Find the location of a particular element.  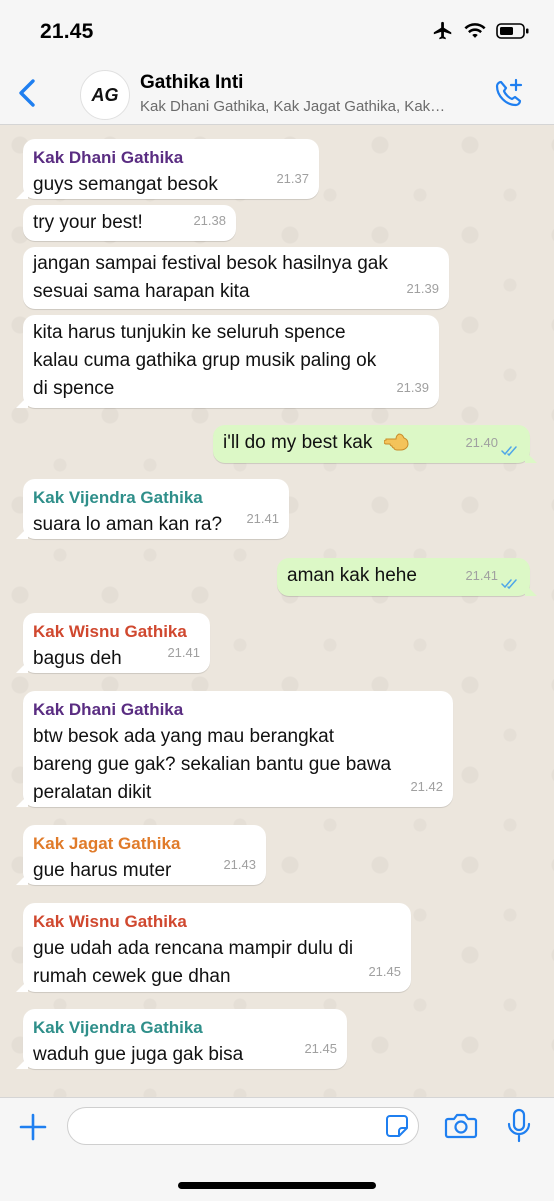

attach-button is located at coordinates (33, 1127).